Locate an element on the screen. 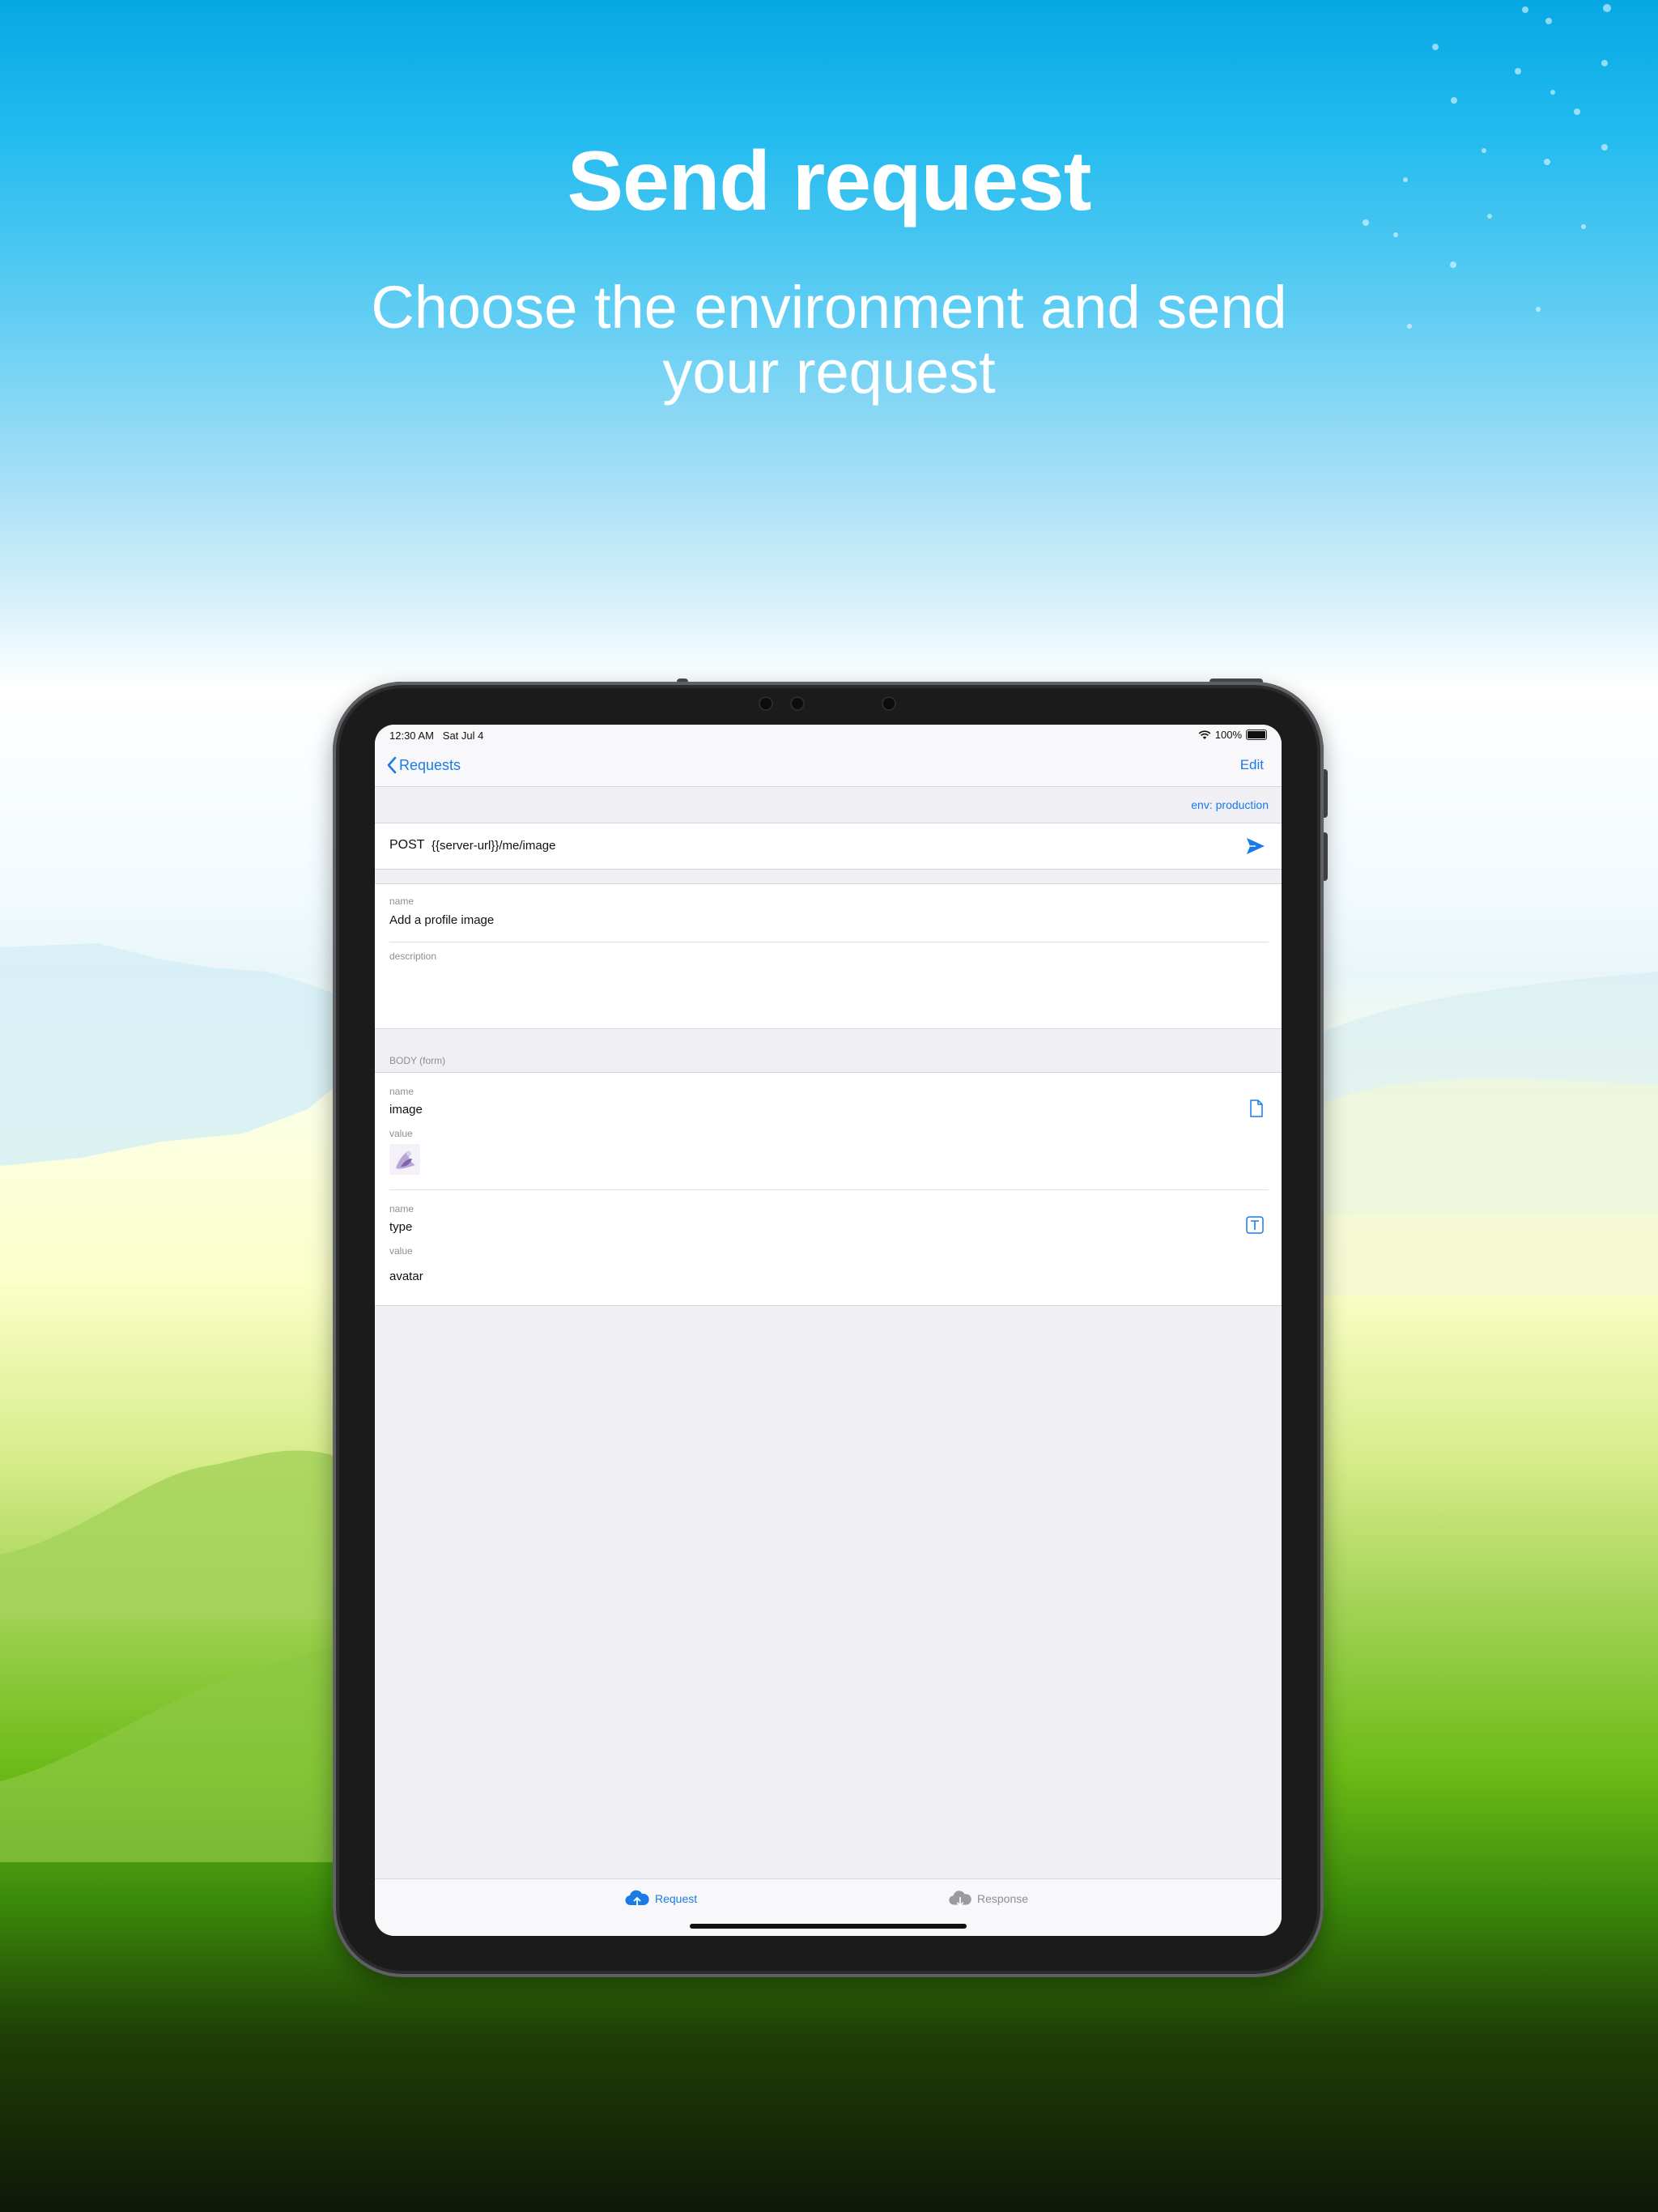  home-indicator is located at coordinates (828, 1927).